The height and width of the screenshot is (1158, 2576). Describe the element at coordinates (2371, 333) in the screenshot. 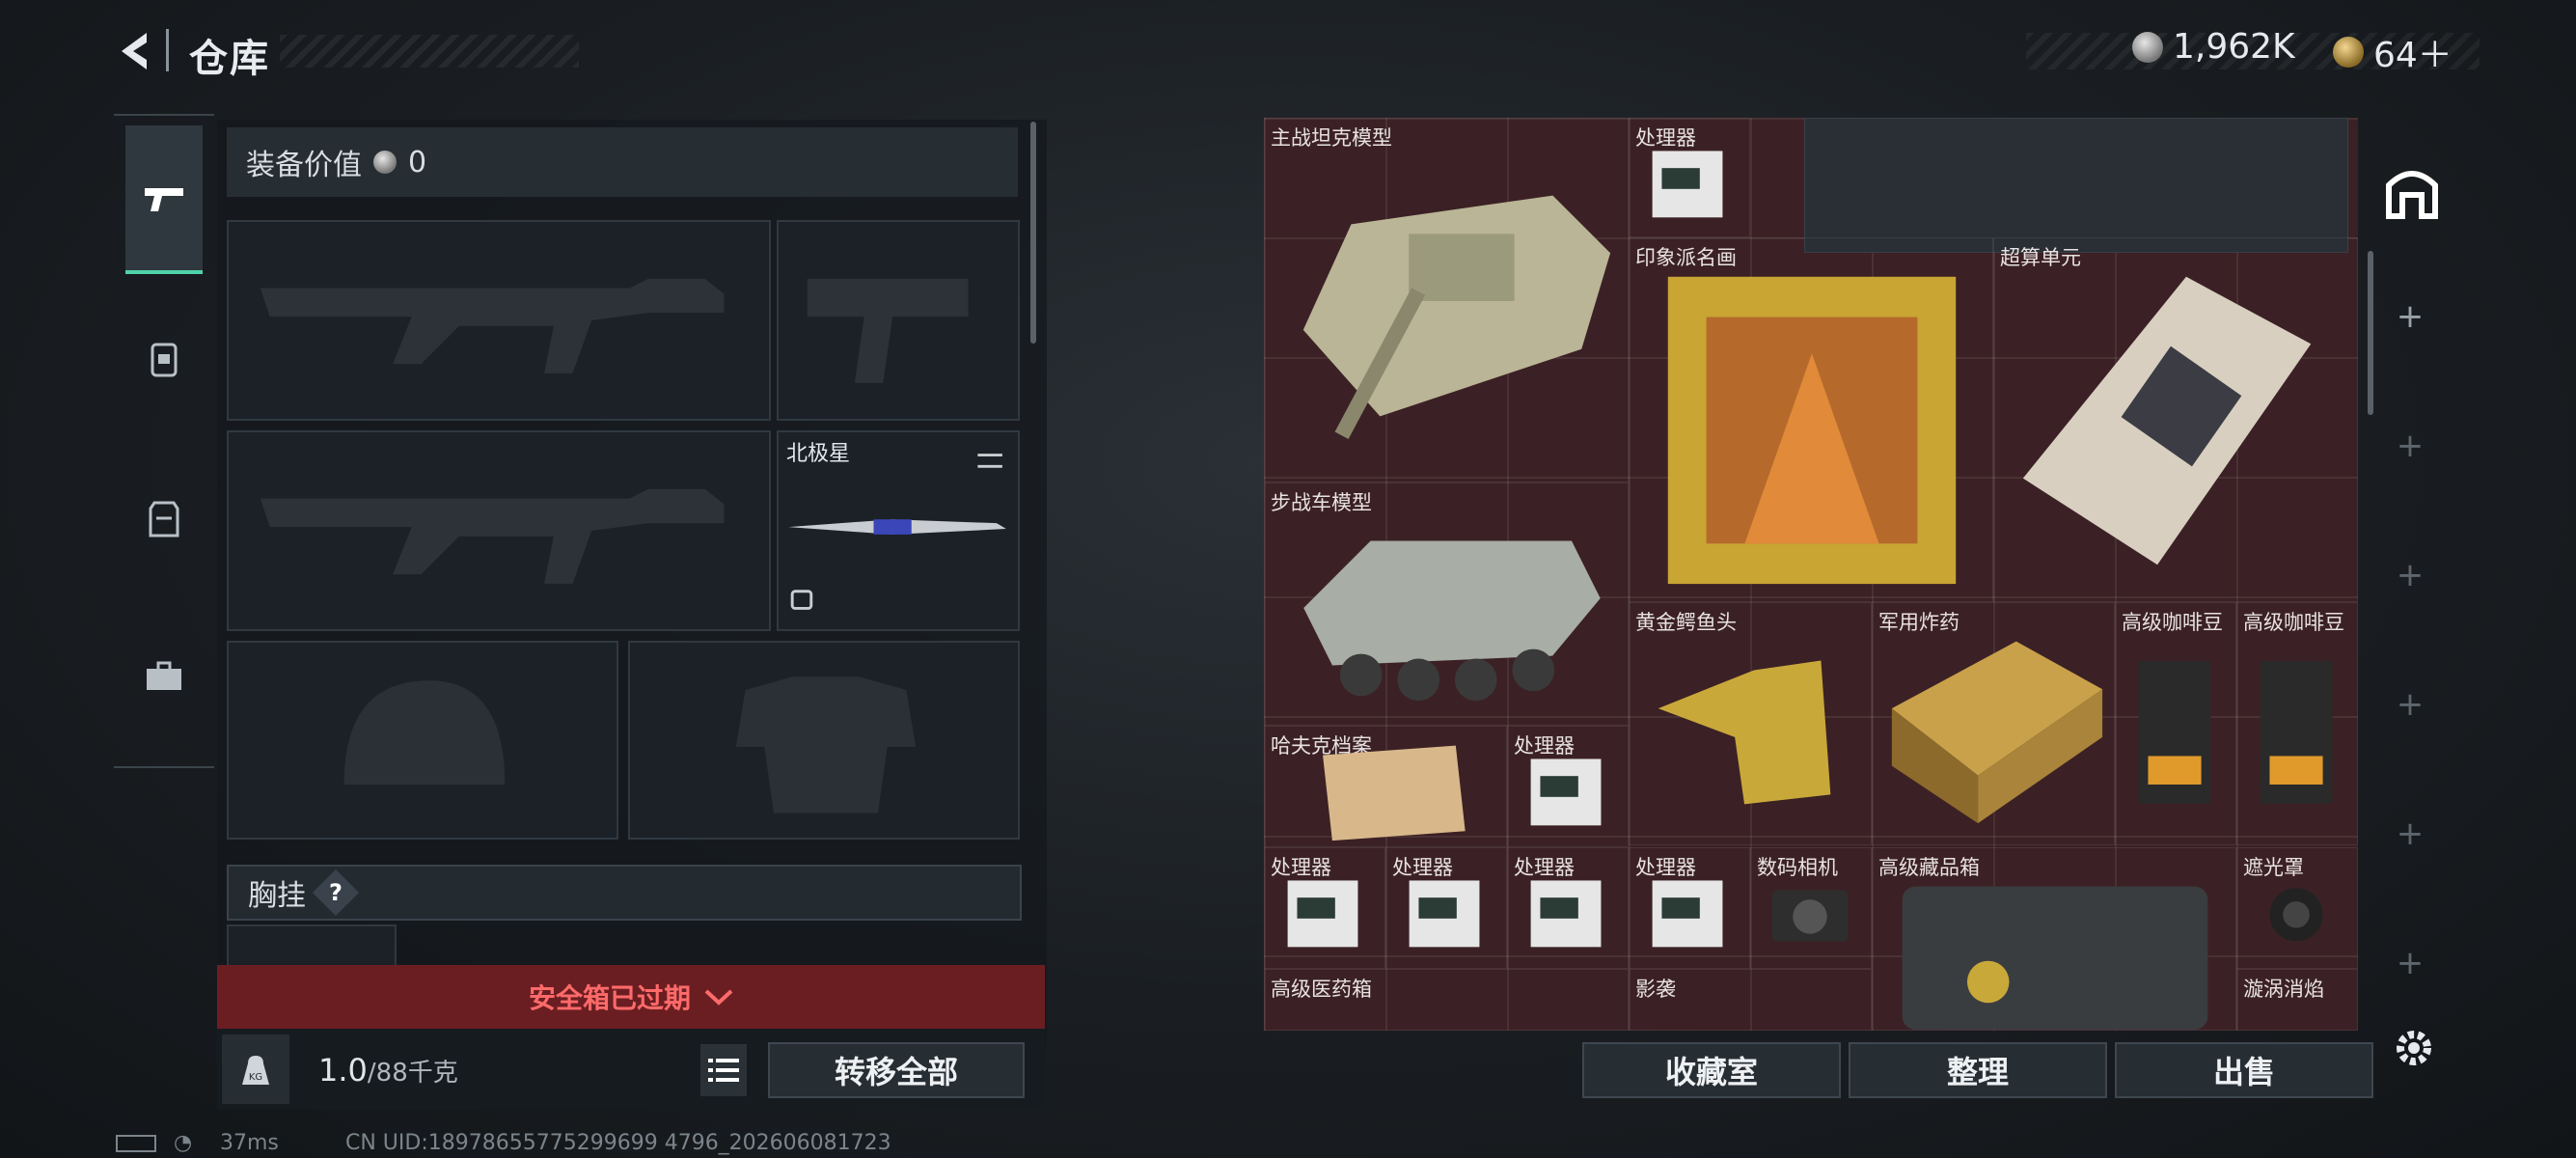

I see `storage-scrollbar` at that location.